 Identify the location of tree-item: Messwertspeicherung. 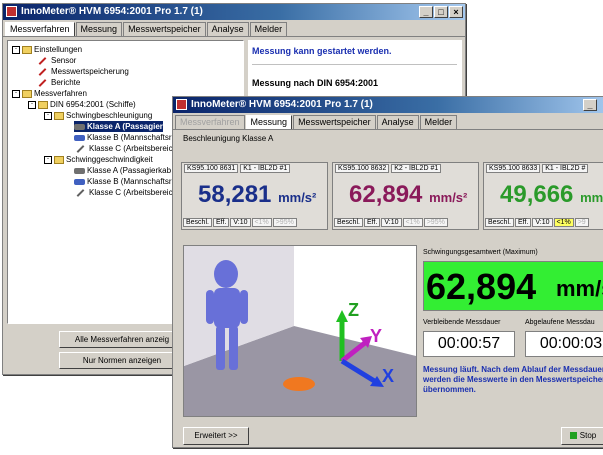
(82, 71).